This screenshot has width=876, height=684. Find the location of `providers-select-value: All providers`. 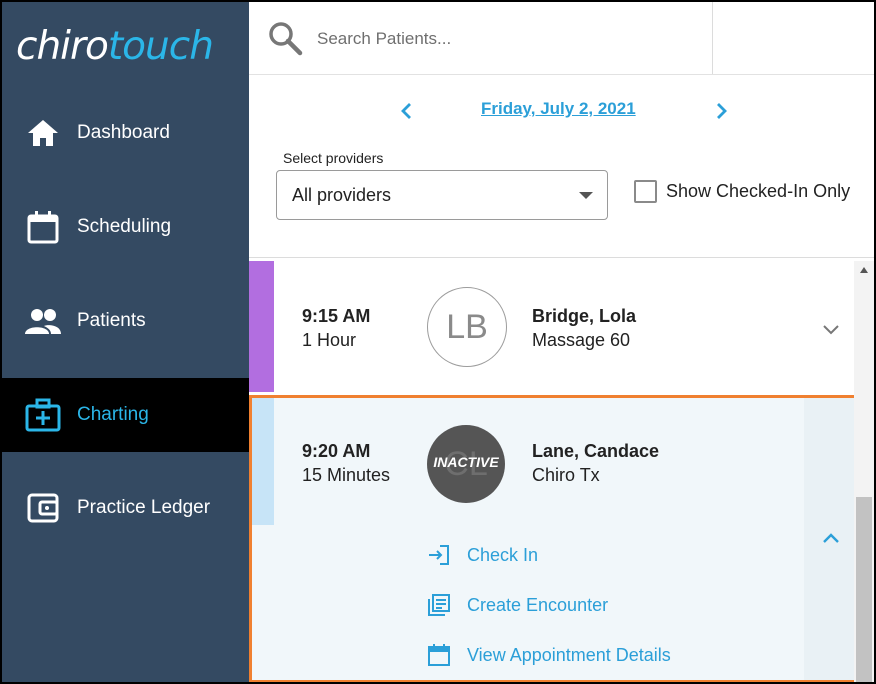

providers-select-value: All providers is located at coordinates (342, 195).